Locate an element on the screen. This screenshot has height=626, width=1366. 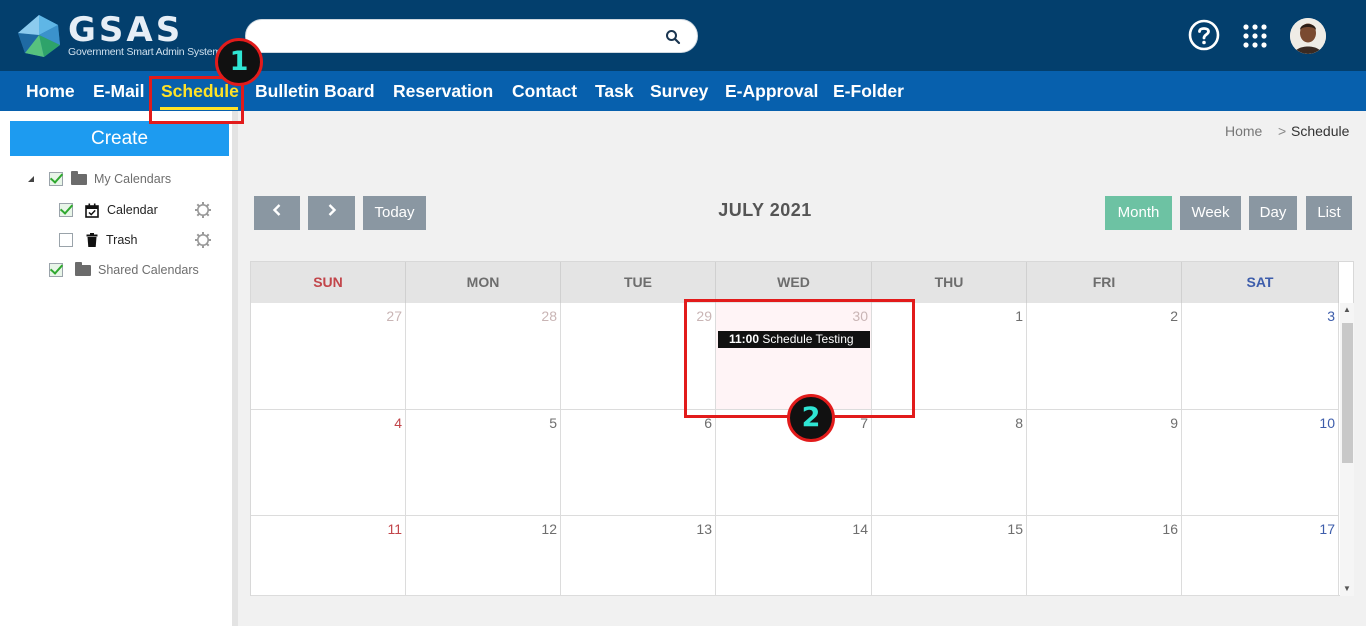
event-title: Schedule Testing is located at coordinates (808, 339).